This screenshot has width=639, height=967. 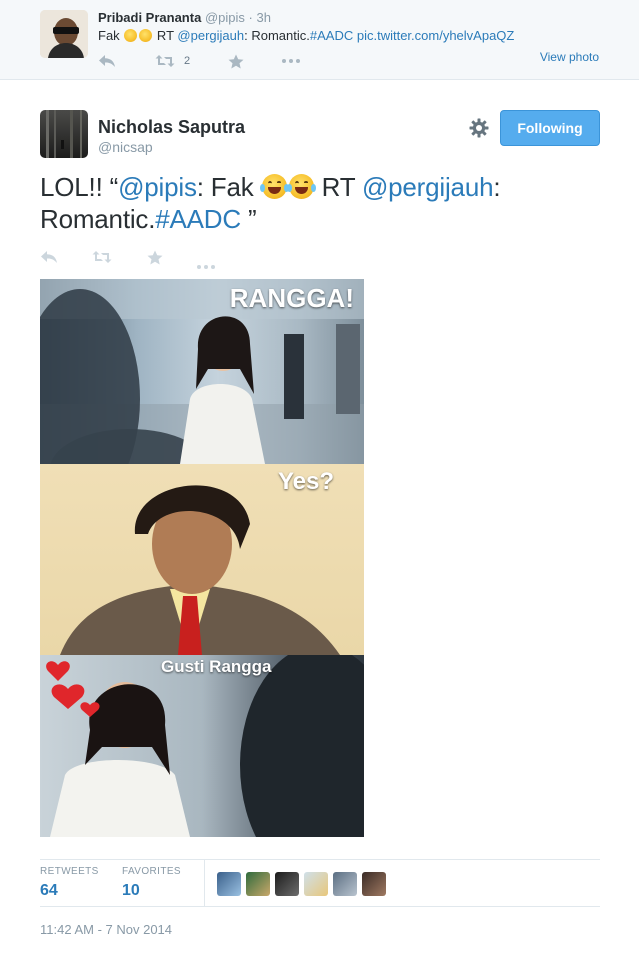 I want to click on photo-link: pic.twitter.com/yhelvApaQZ, so click(x=436, y=35).